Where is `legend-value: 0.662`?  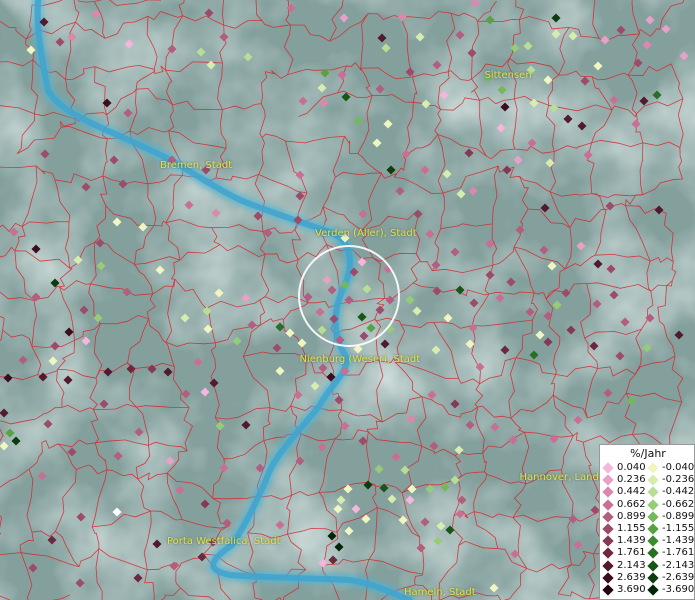 legend-value: 0.662 is located at coordinates (631, 504).